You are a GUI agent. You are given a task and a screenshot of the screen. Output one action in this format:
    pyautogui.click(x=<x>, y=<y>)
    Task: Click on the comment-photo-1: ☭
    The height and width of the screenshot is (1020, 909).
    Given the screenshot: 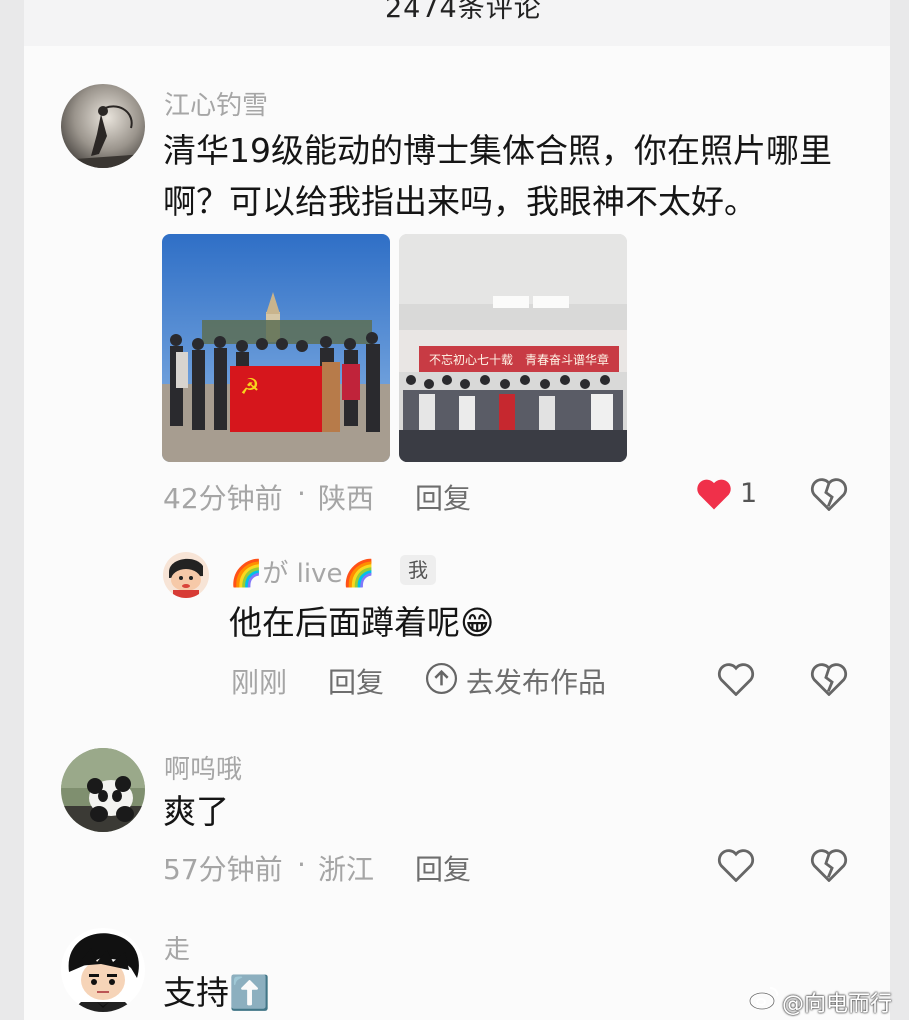 What is the action you would take?
    pyautogui.click(x=276, y=348)
    